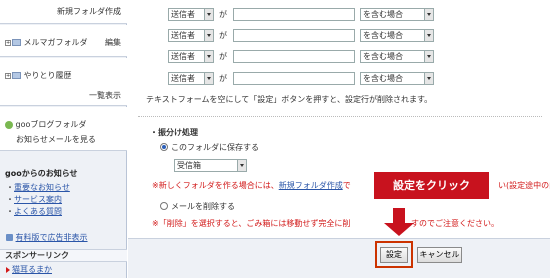 This screenshot has height=278, width=550. I want to click on sponsor-title: スポンサーリンク, so click(63, 255).